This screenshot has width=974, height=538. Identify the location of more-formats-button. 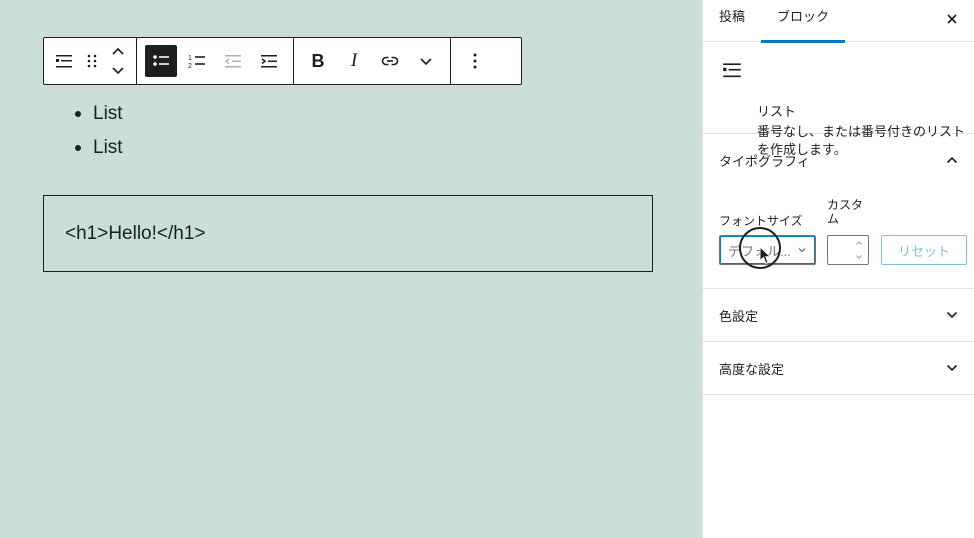
(426, 61).